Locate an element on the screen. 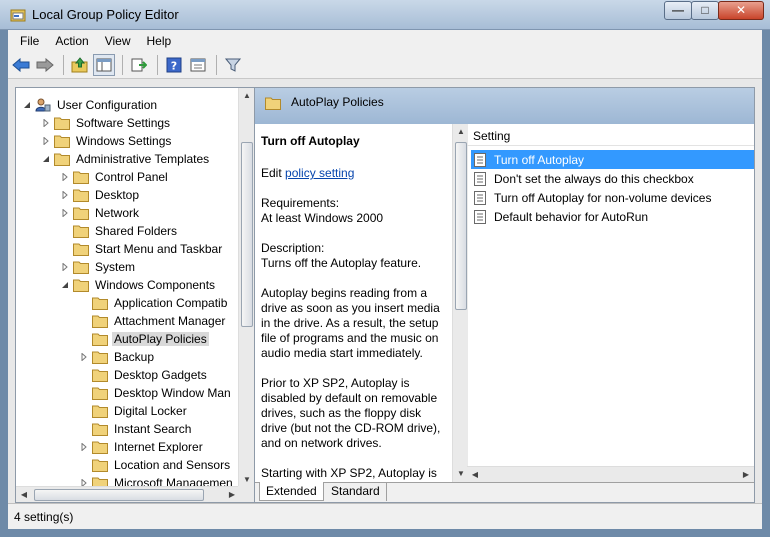 This screenshot has width=770, height=537. status-text: 4 setting(s) is located at coordinates (44, 517).